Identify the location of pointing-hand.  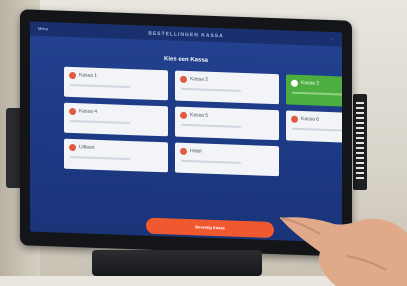
(343, 251).